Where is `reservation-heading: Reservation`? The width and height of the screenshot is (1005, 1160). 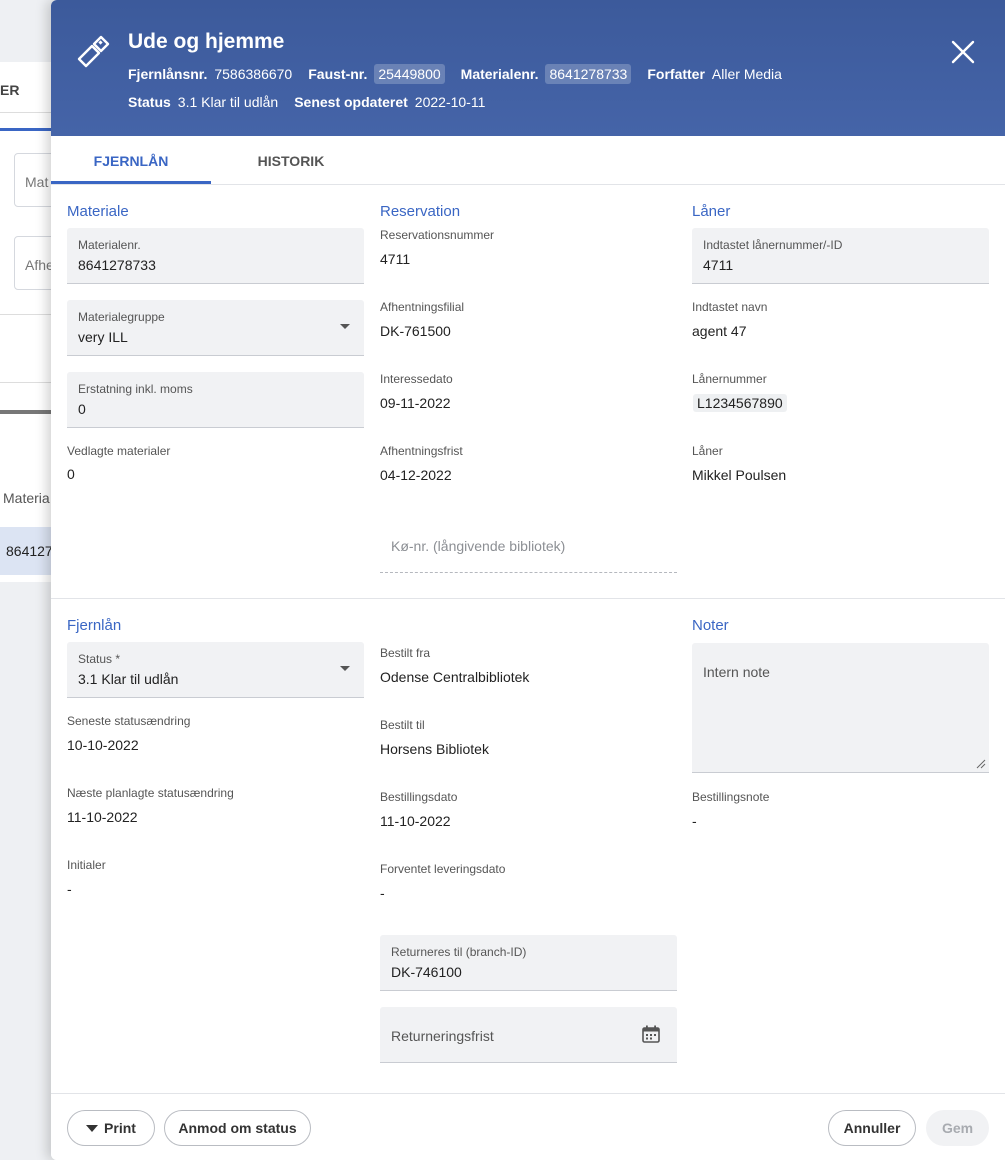
reservation-heading: Reservation is located at coordinates (420, 211).